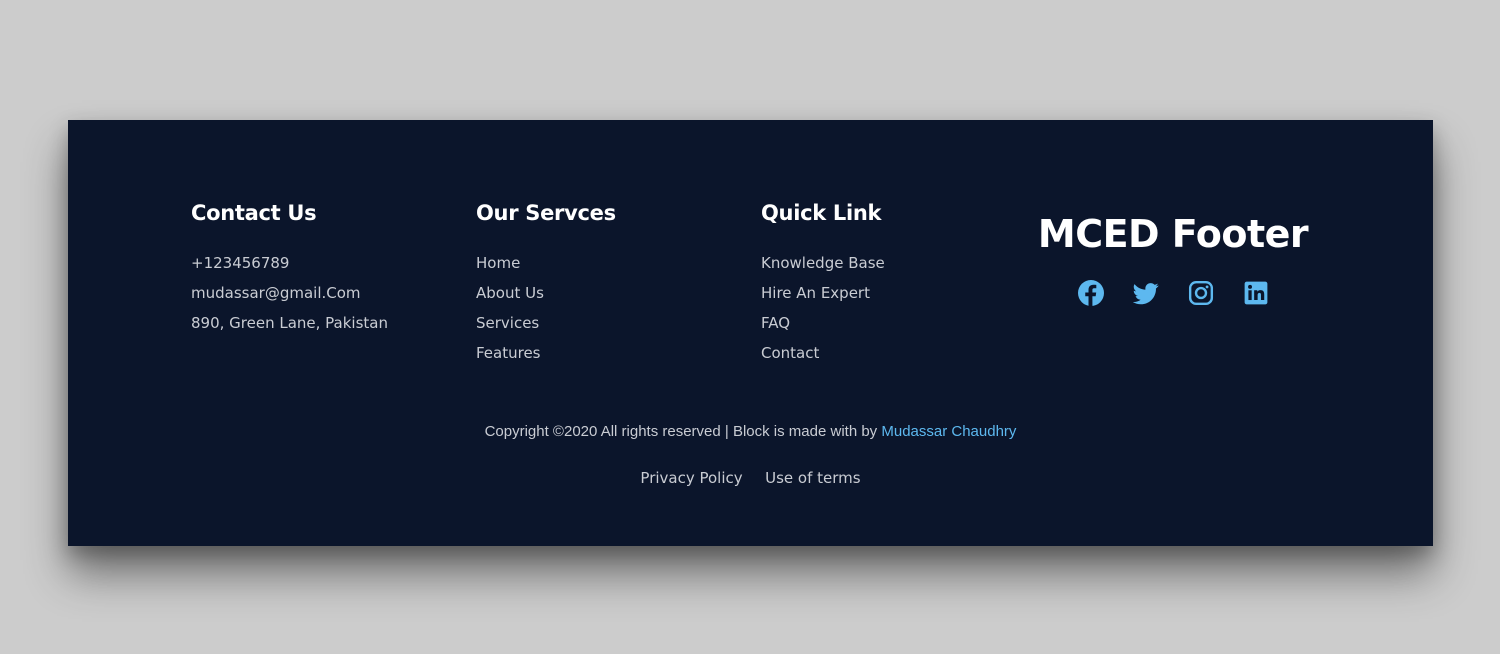 The width and height of the screenshot is (1500, 654). What do you see at coordinates (823, 323) in the screenshot?
I see `quick-links-item: FAQ` at bounding box center [823, 323].